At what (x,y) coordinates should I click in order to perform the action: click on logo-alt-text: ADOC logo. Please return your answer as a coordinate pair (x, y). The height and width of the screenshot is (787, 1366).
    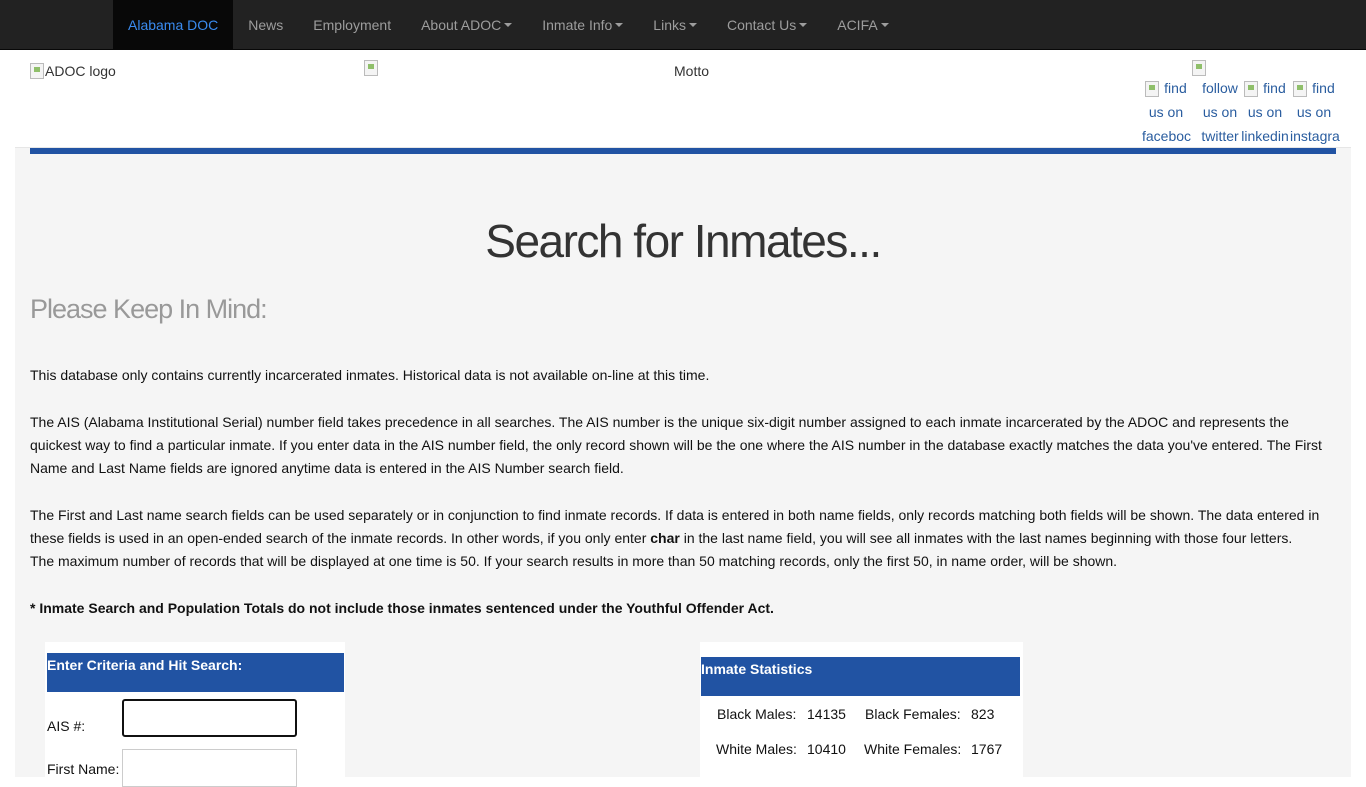
    Looking at the image, I should click on (80, 71).